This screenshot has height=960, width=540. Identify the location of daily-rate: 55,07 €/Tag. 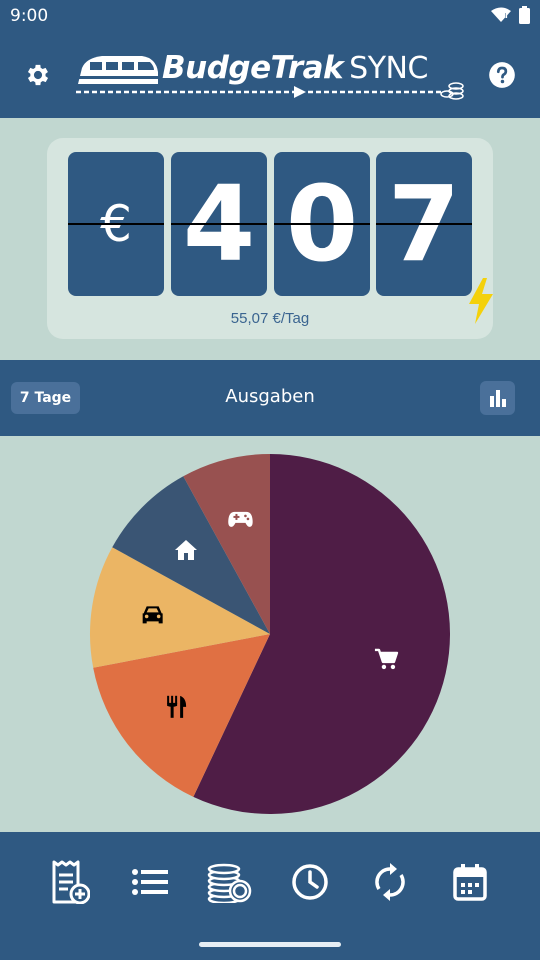
(270, 318).